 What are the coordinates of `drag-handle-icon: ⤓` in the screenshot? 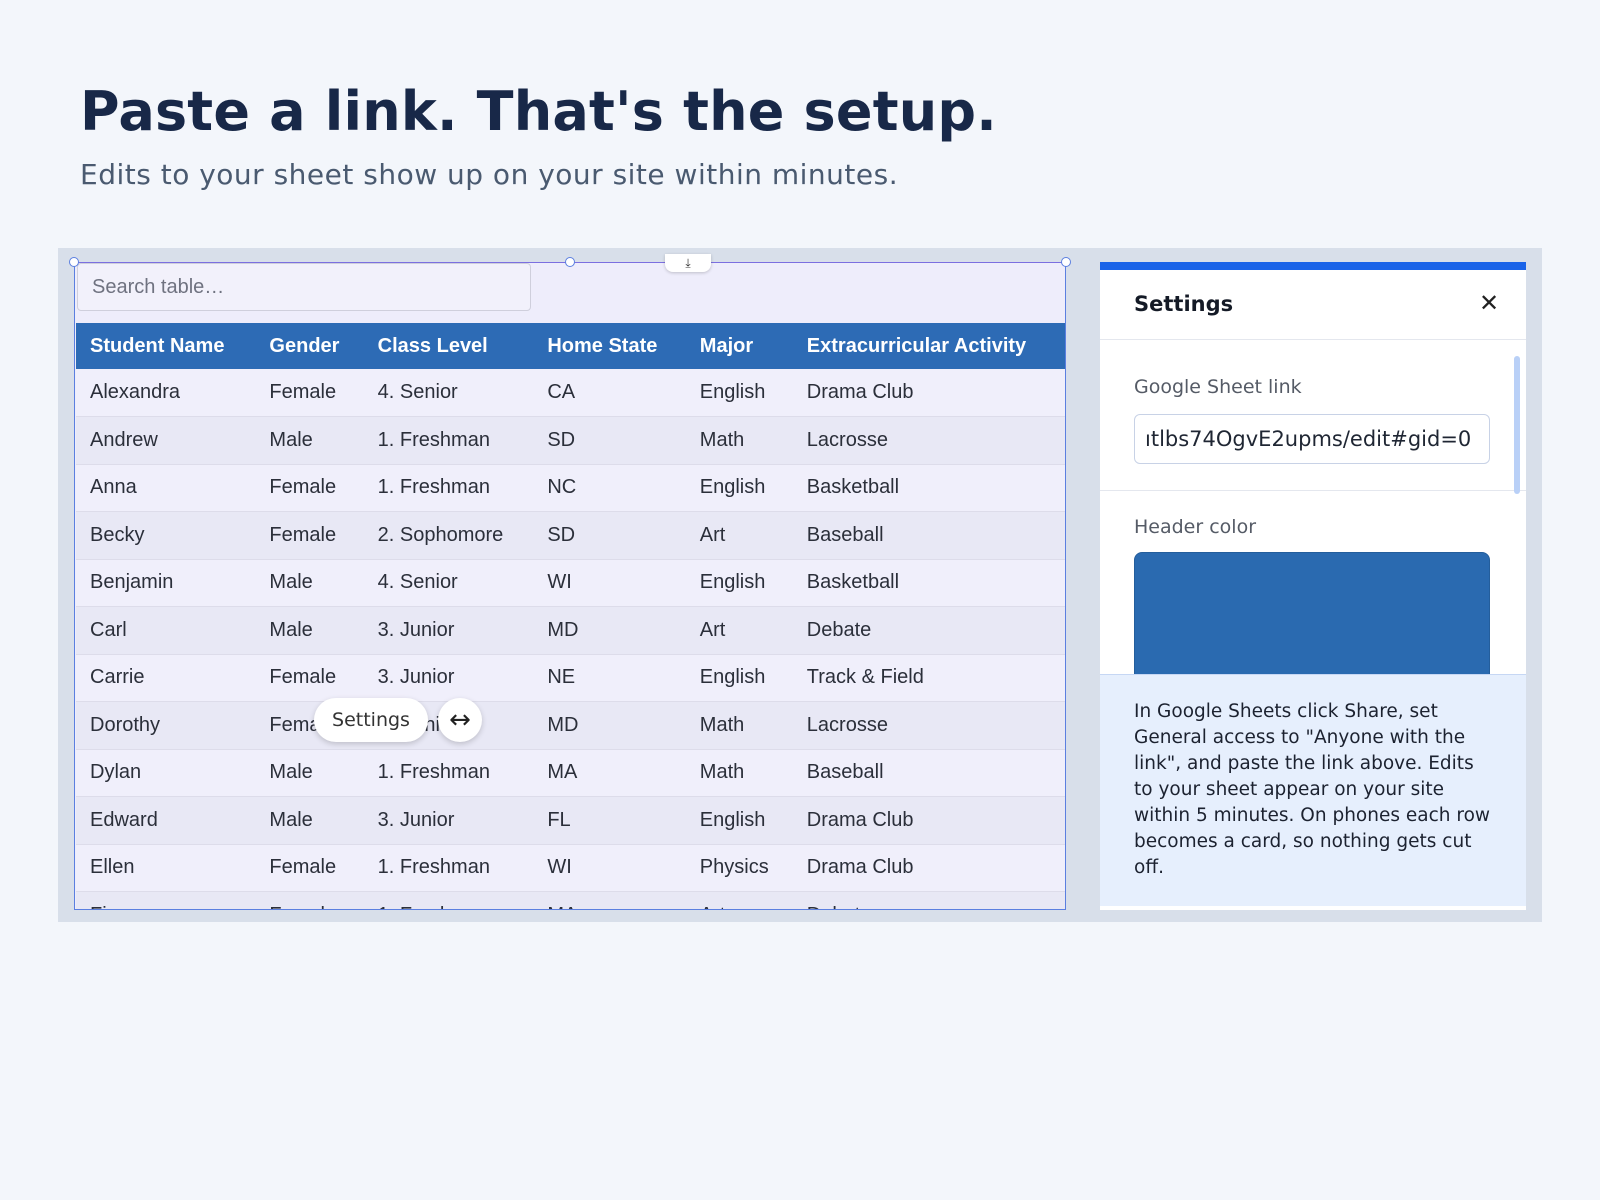 It's located at (688, 263).